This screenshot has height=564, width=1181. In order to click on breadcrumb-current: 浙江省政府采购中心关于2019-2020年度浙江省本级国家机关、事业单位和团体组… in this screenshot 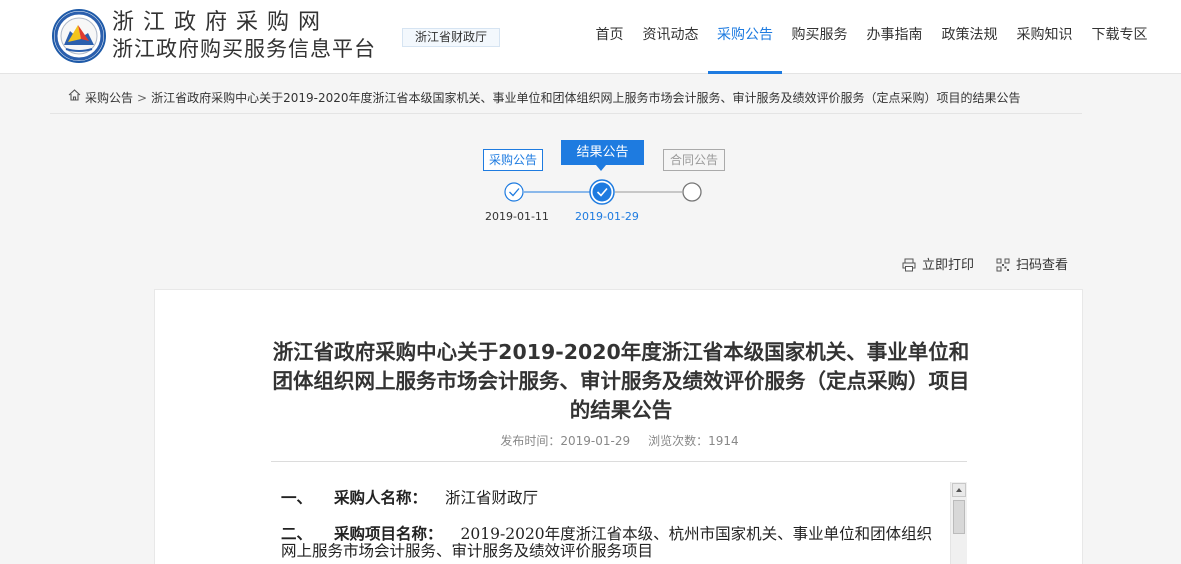, I will do `click(586, 98)`.